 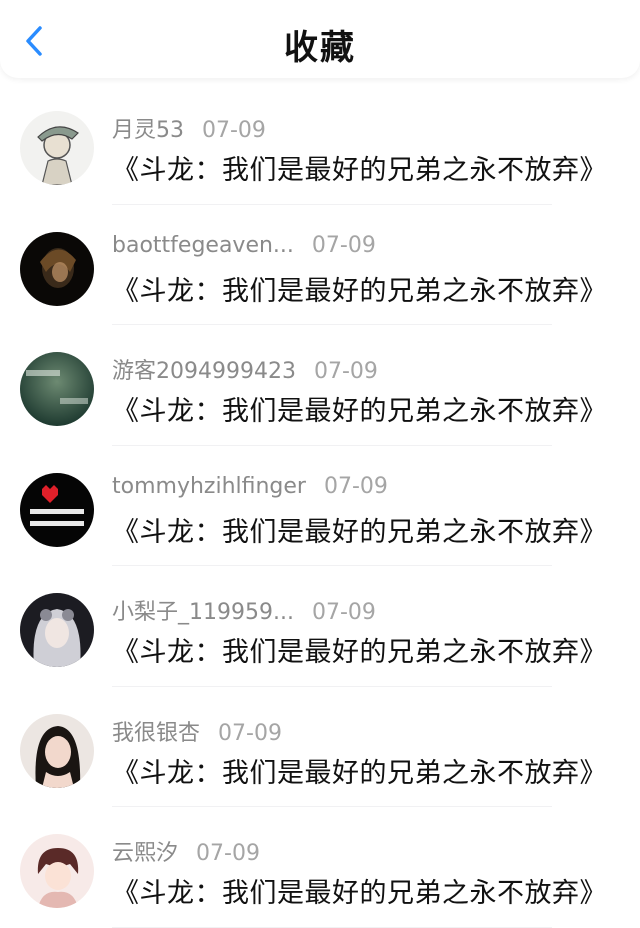 What do you see at coordinates (320, 265) in the screenshot?
I see `list-item: baottfegeaven... 07-09 《斗龙：我们是最好的兄弟之永不放弃》` at bounding box center [320, 265].